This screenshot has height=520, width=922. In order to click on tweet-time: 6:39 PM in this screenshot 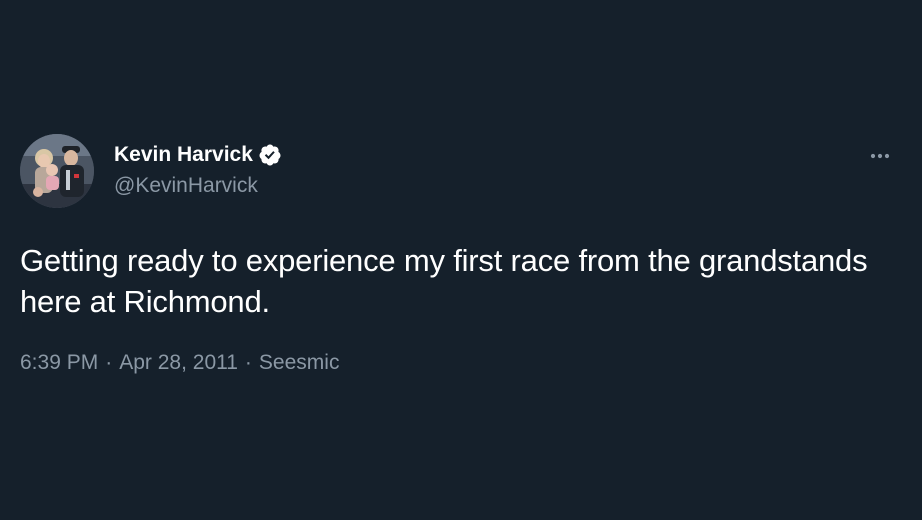, I will do `click(59, 363)`.